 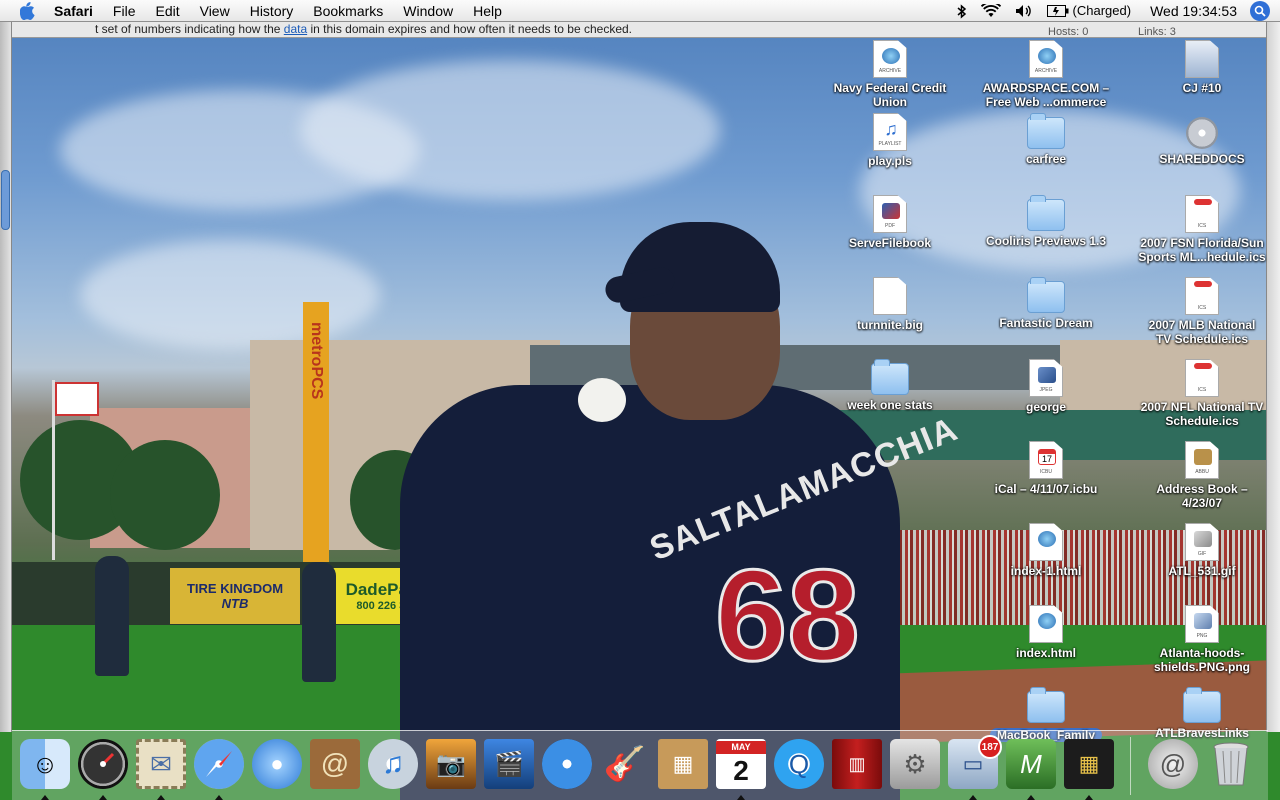 What do you see at coordinates (1260, 11) in the screenshot?
I see `spotlight-search-icon` at bounding box center [1260, 11].